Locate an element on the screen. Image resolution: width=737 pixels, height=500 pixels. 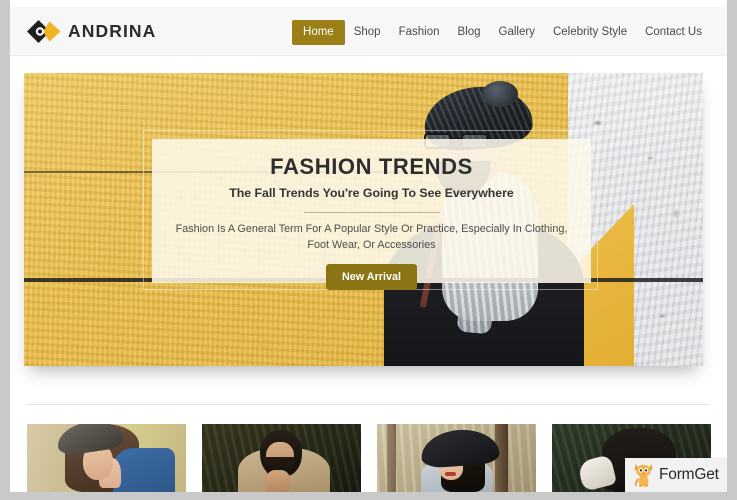
brand-name: ANDRINA is located at coordinates (112, 30).